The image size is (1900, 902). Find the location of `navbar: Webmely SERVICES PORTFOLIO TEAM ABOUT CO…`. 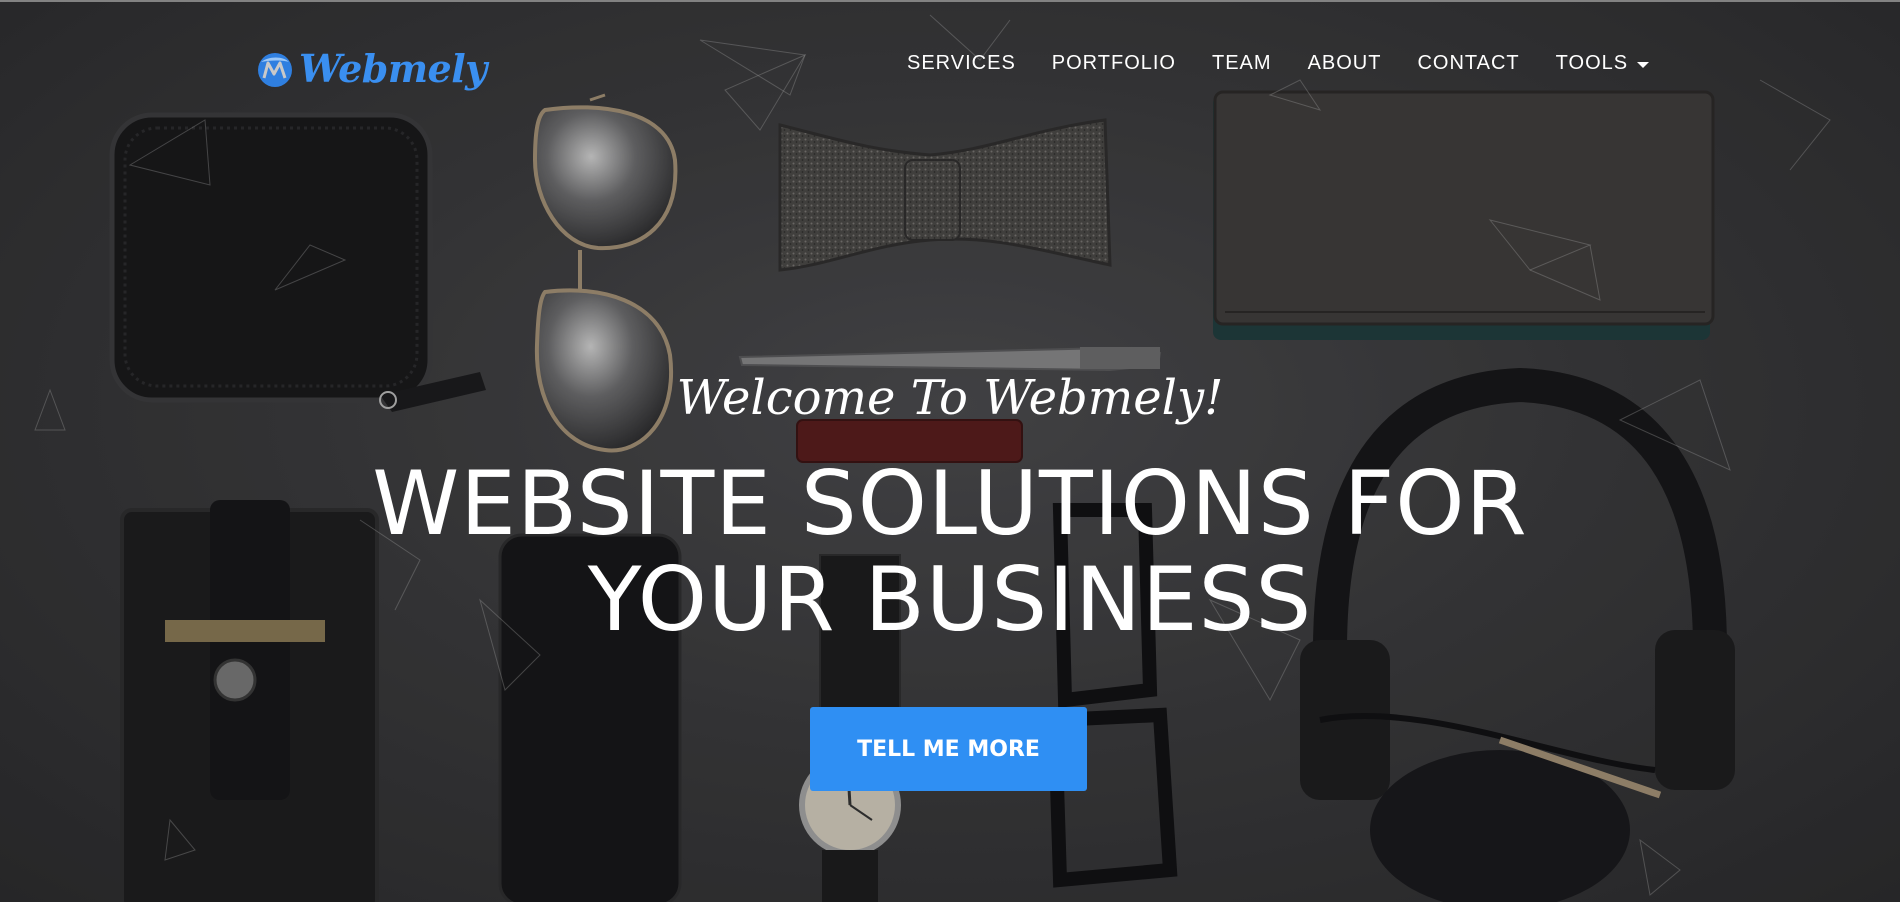

navbar: Webmely SERVICES PORTFOLIO TEAM ABOUT CO… is located at coordinates (950, 65).